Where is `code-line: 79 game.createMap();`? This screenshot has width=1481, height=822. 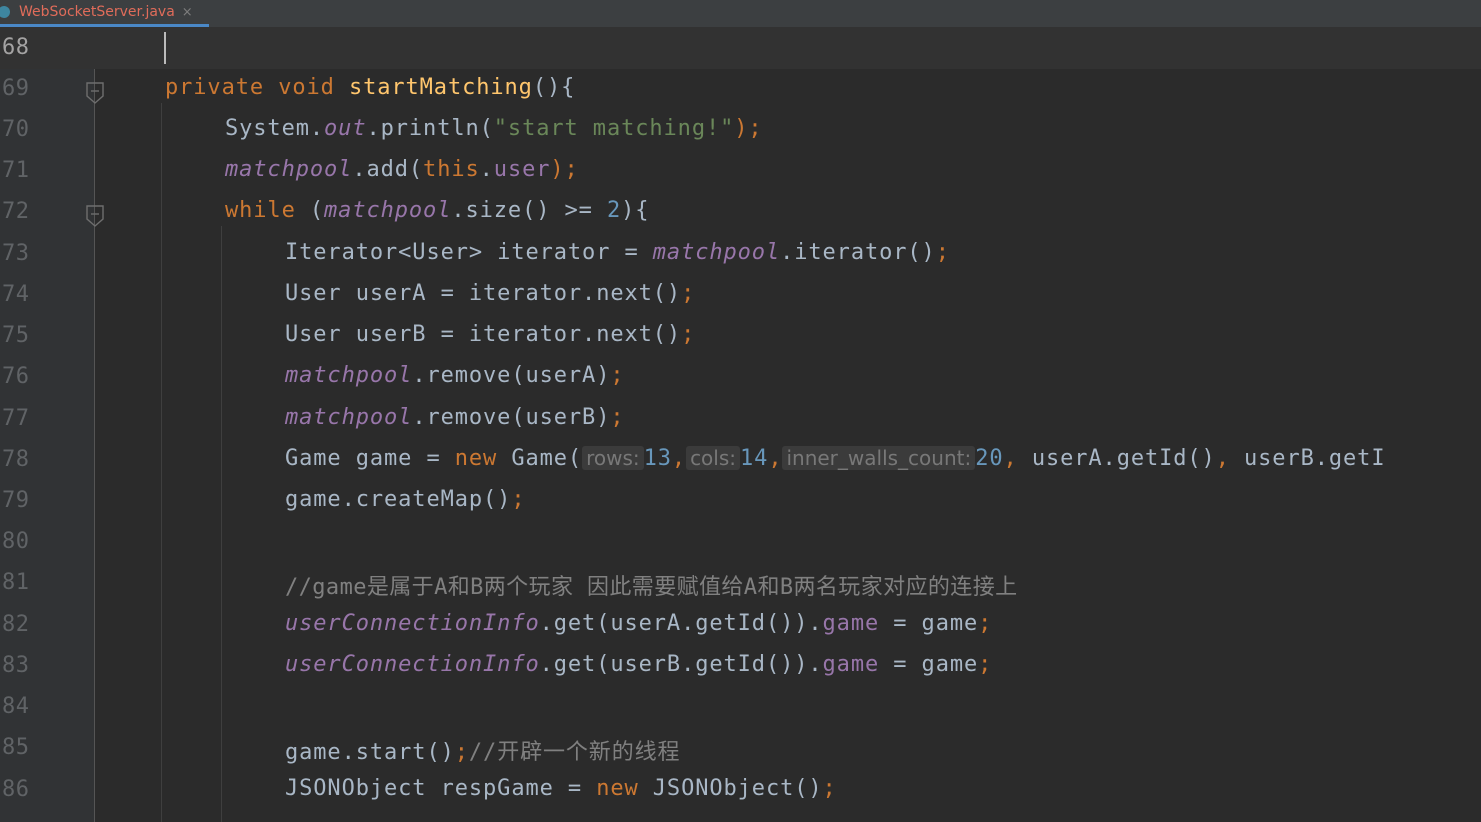 code-line: 79 game.createMap(); is located at coordinates (740, 501).